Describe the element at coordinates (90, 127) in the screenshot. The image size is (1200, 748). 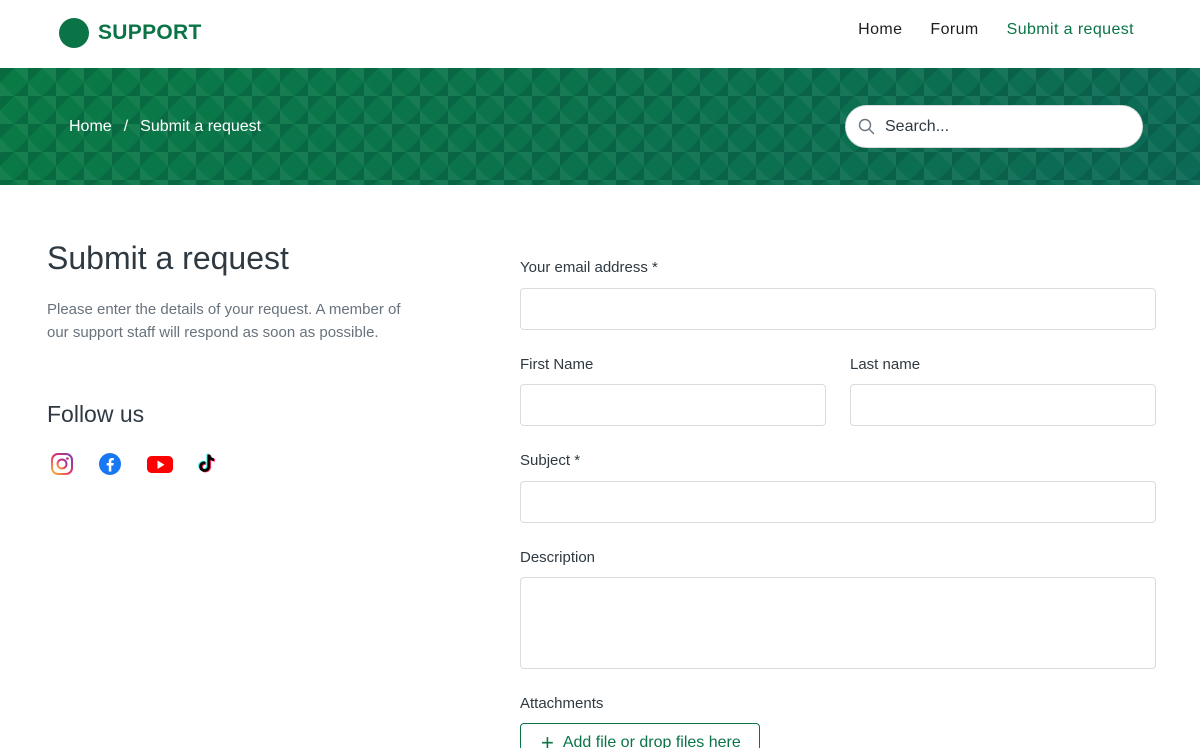
I see `breadcrumb-home: Home` at that location.